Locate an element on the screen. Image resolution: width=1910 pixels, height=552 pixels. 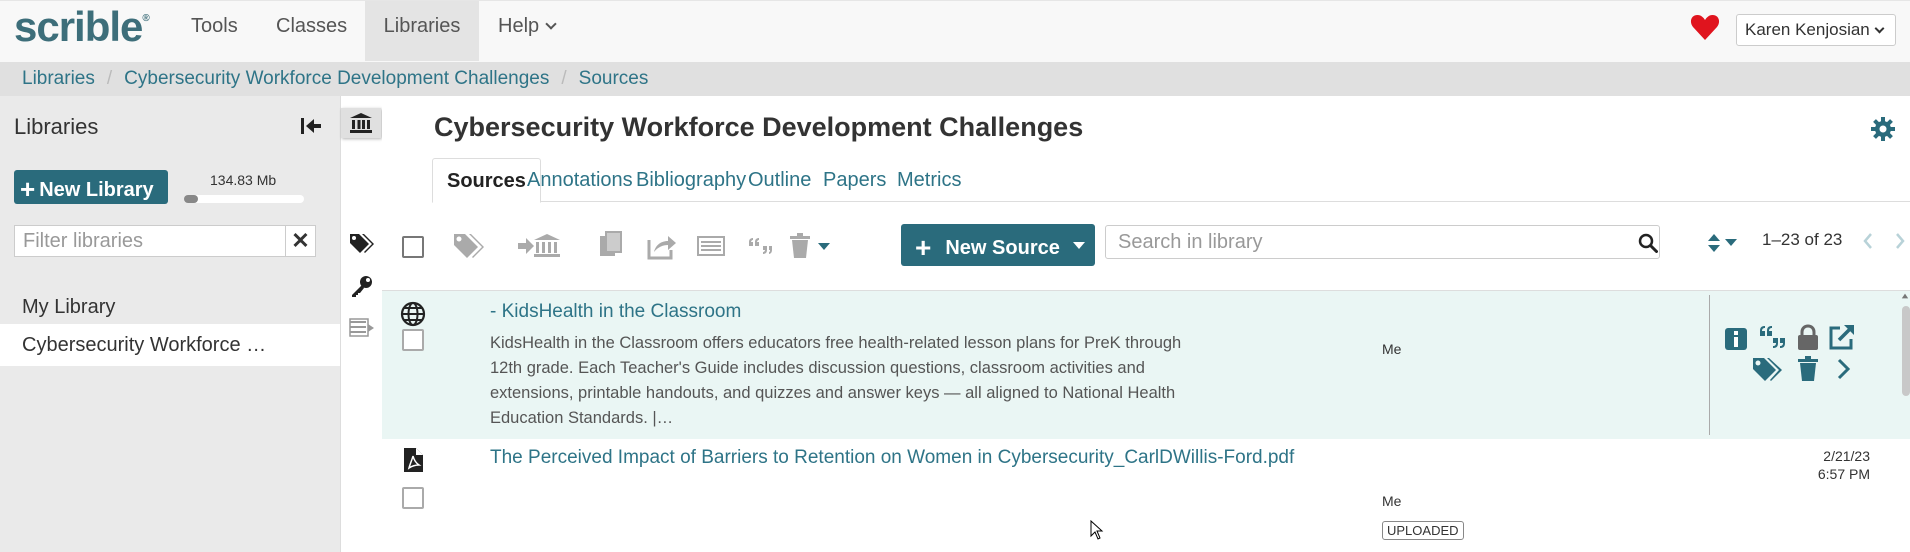
collapse-sidebar-icon is located at coordinates (311, 126).